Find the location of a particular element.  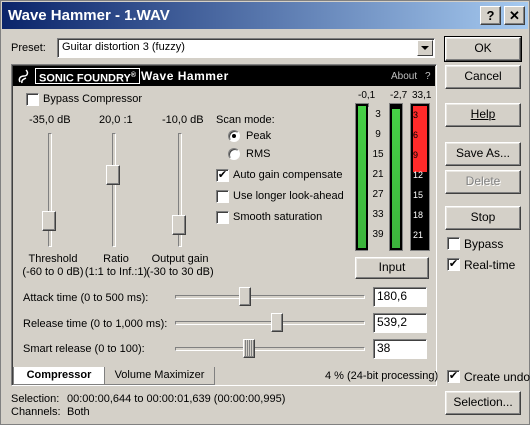

input-button-label: Input is located at coordinates (392, 267).